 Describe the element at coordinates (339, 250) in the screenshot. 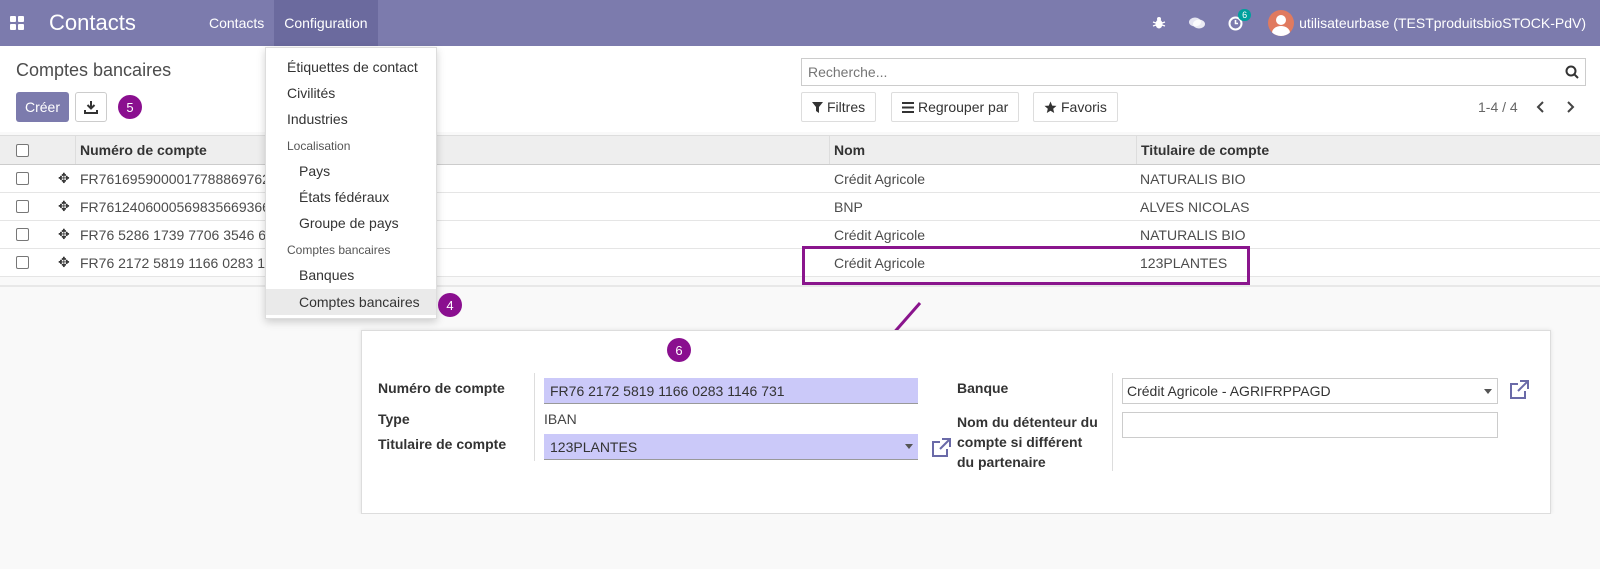

I see `menu-header-bank-accounts: Comptes bancaires` at that location.